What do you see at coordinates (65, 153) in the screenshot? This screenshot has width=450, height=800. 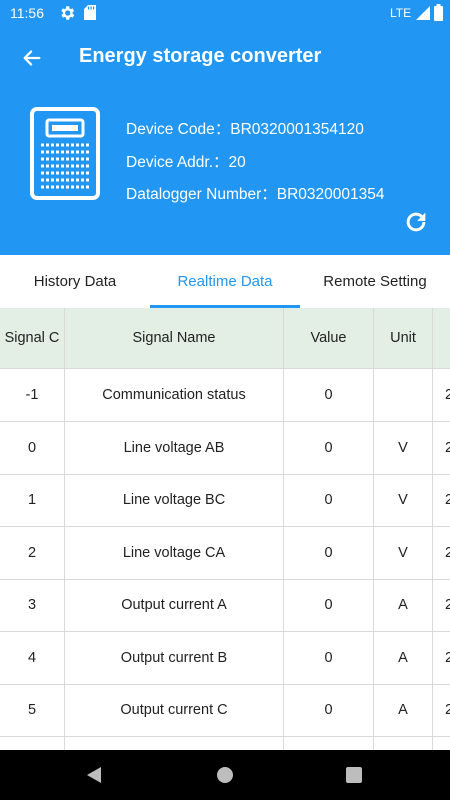 I see `device-icon` at bounding box center [65, 153].